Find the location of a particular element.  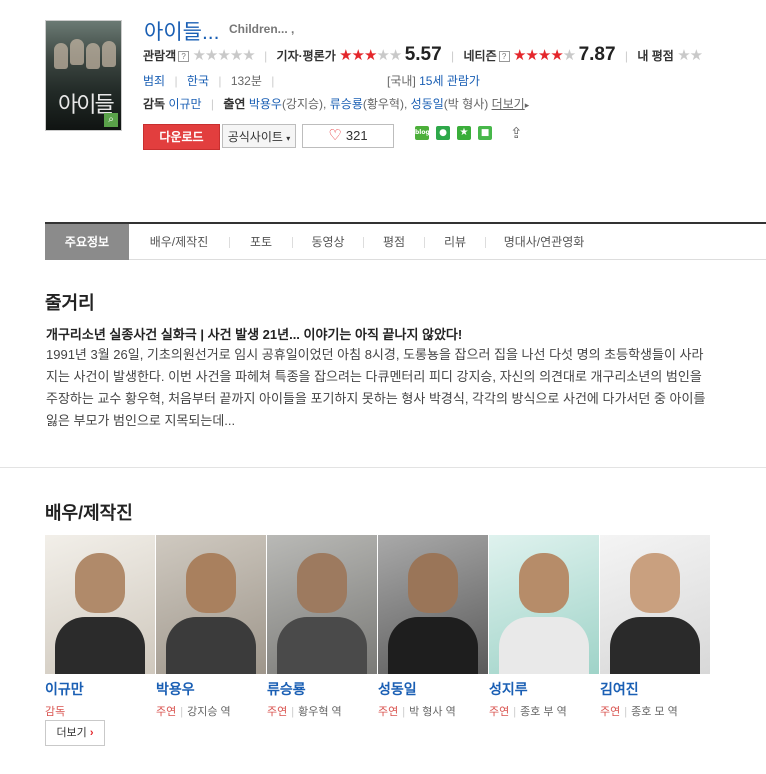

person-card: 성지루 주연 | 종호 부 역 is located at coordinates (544, 627).